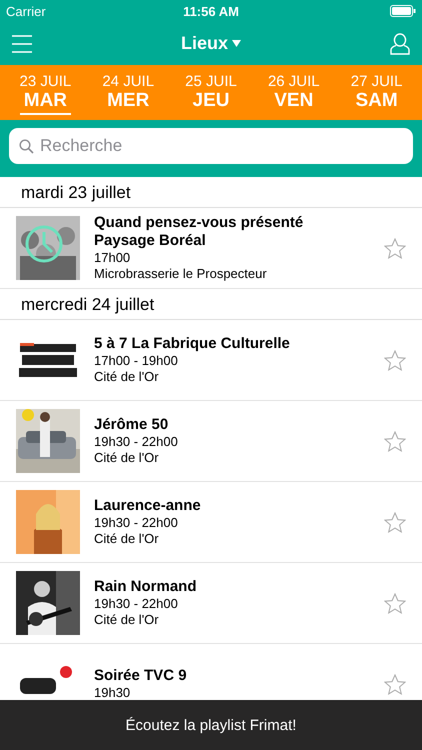 The height and width of the screenshot is (750, 422). What do you see at coordinates (26, 11) in the screenshot?
I see `carrier-label: Carrier` at bounding box center [26, 11].